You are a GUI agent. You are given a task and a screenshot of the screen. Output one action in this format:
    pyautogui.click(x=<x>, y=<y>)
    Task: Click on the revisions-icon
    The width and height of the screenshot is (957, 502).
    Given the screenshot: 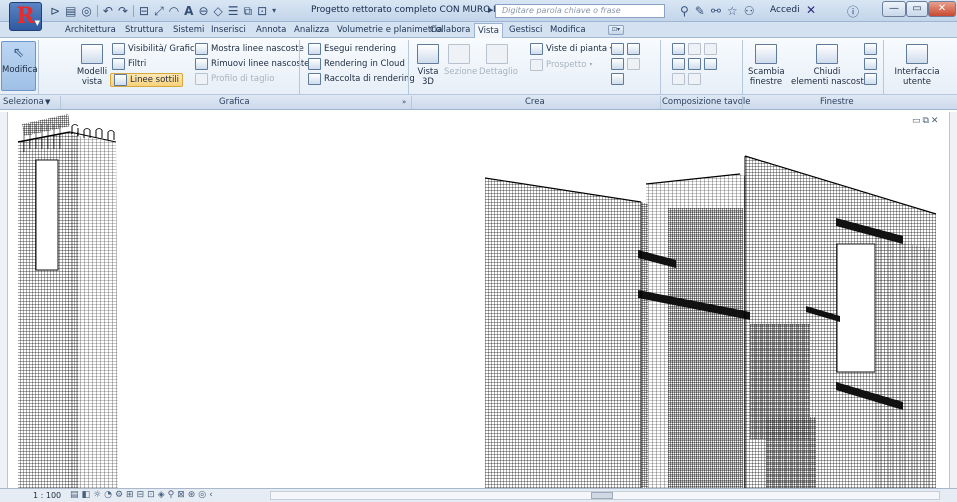 What is the action you would take?
    pyautogui.click(x=710, y=49)
    